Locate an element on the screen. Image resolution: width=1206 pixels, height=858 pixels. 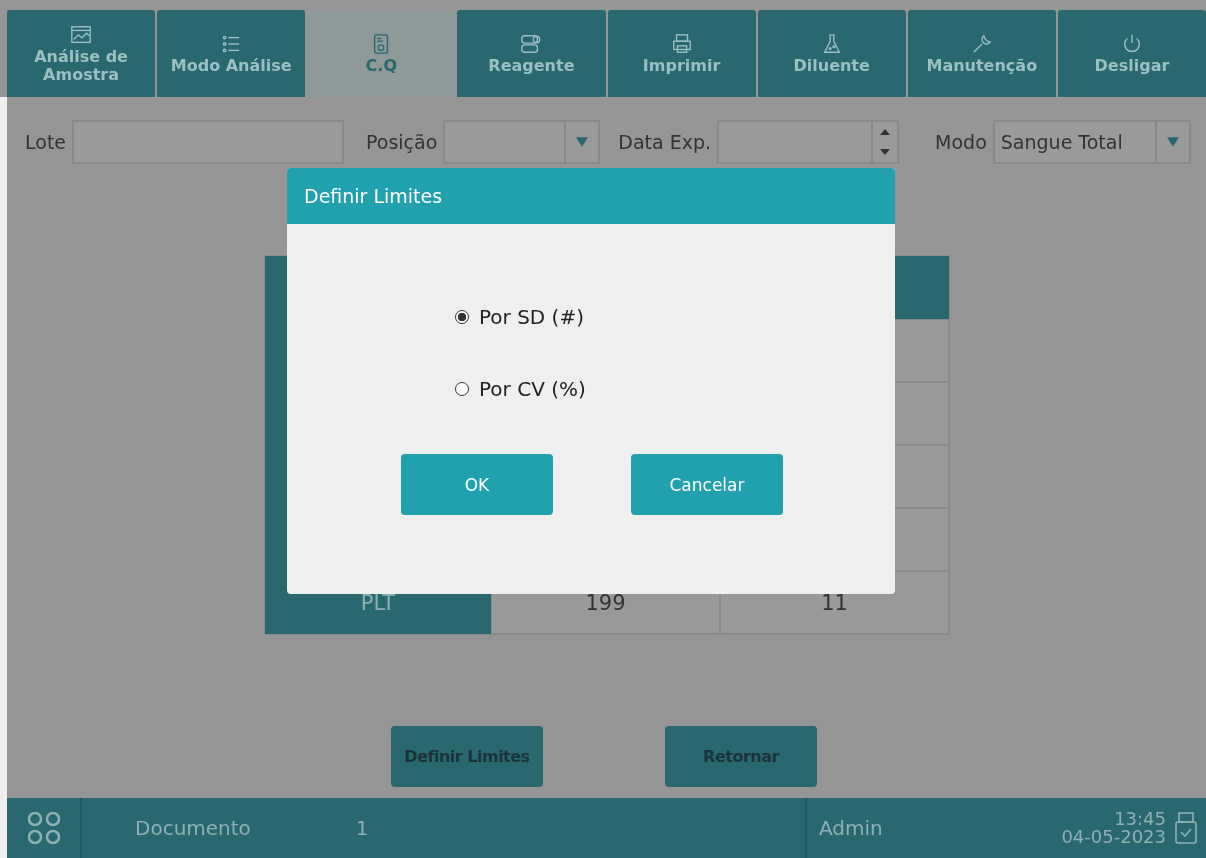
down-arrow-icon is located at coordinates (885, 152).